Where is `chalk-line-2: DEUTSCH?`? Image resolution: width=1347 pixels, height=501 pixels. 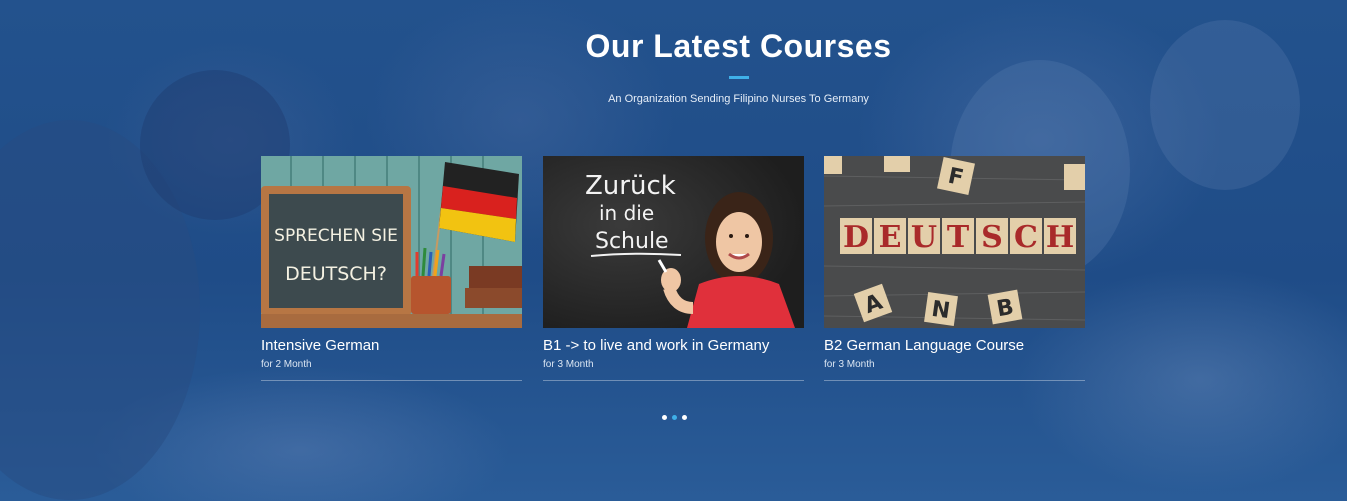 chalk-line-2: DEUTSCH? is located at coordinates (336, 274).